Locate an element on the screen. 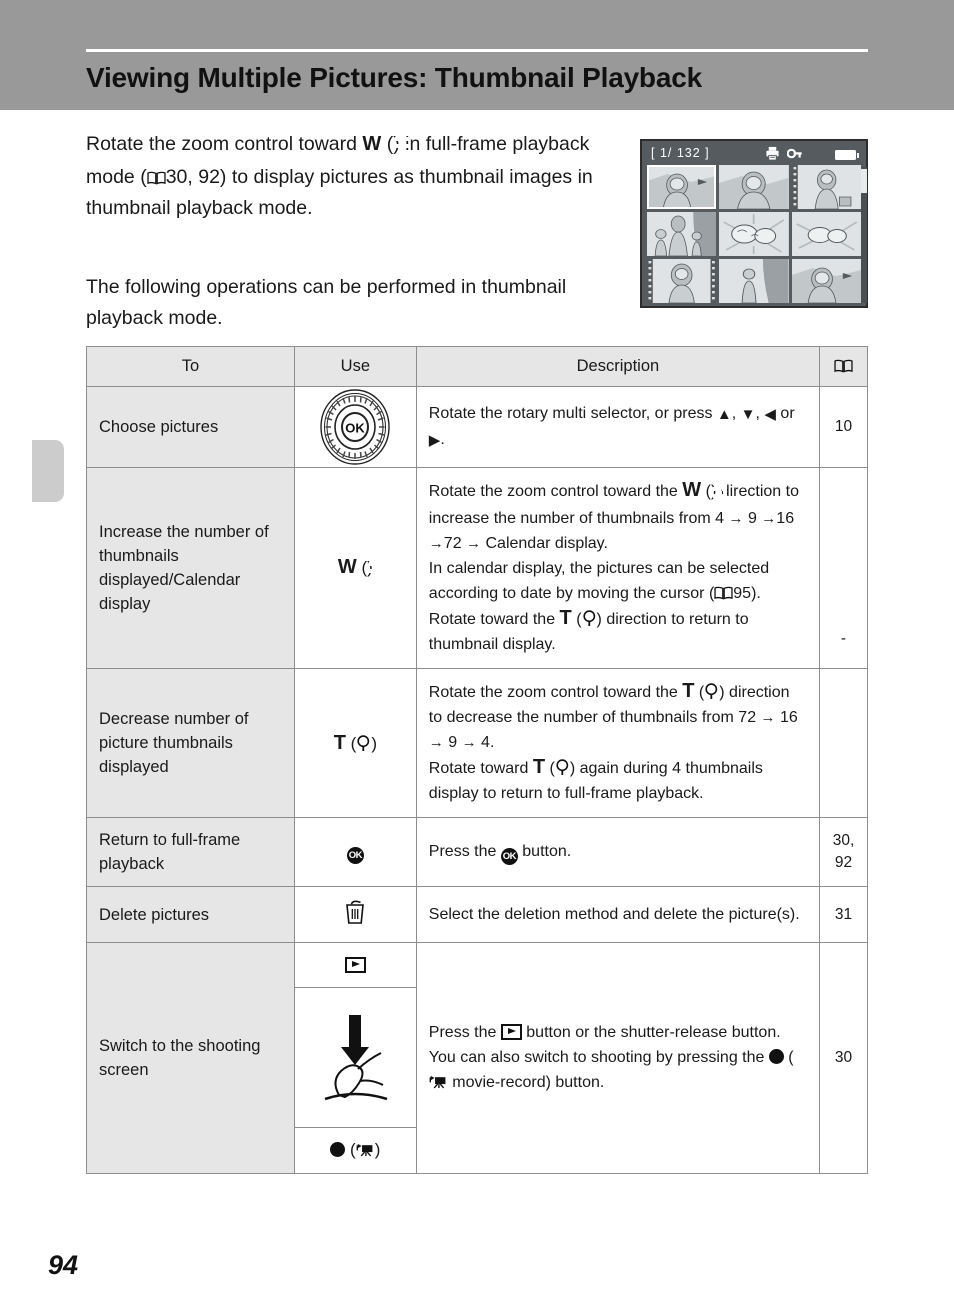 This screenshot has width=954, height=1314. finger-press-shutter-illustration is located at coordinates (356, 1058).